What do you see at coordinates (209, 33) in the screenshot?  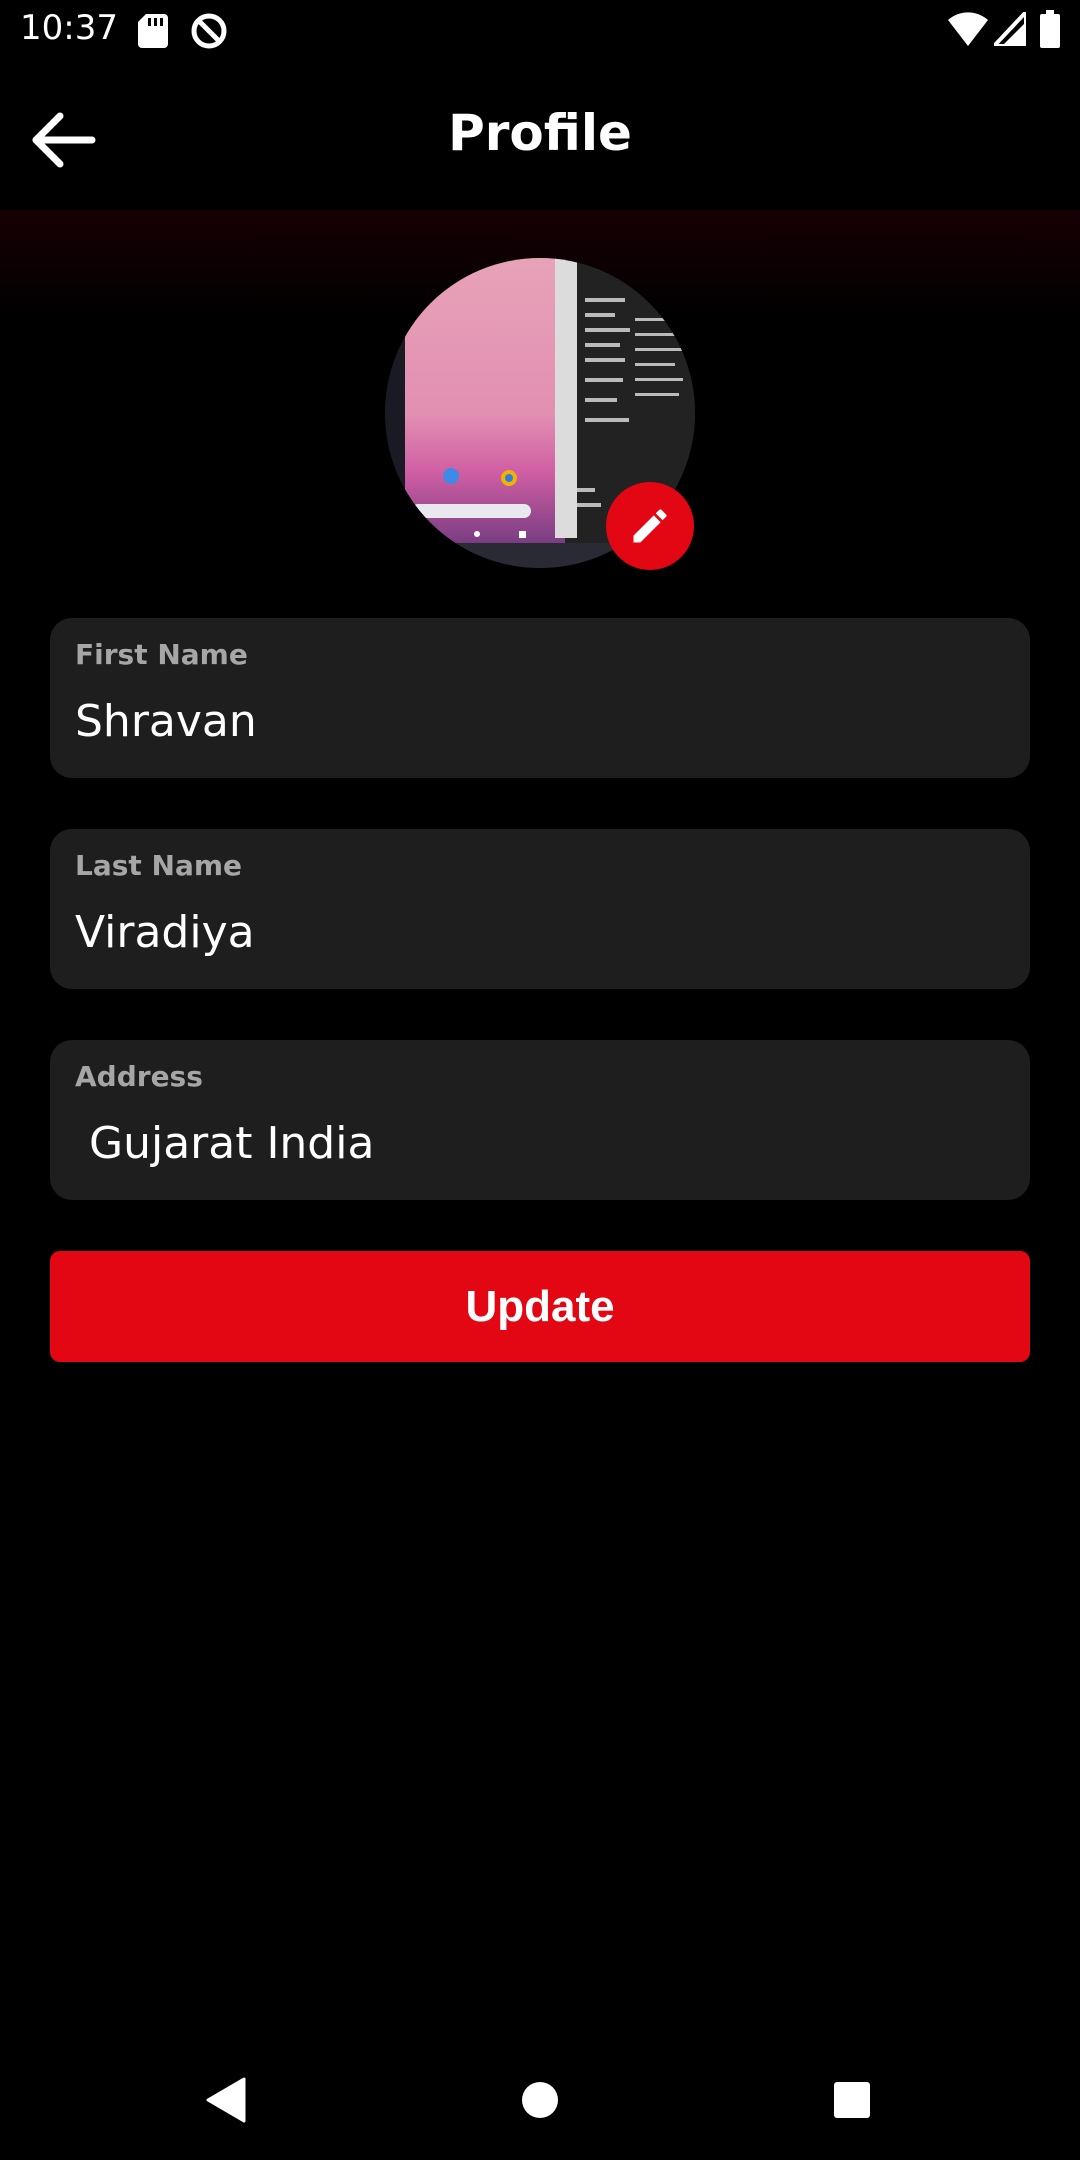 I see `data-saver-icon` at bounding box center [209, 33].